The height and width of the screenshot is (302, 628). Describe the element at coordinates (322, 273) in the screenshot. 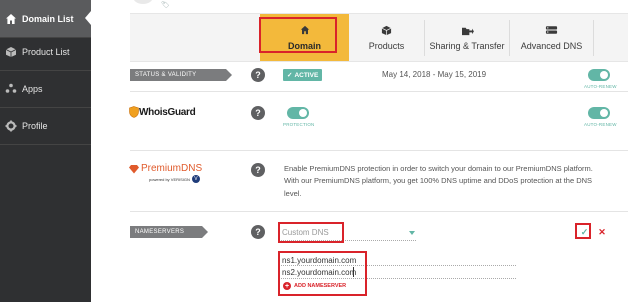

I see `nameserver-inputs-highlight` at that location.